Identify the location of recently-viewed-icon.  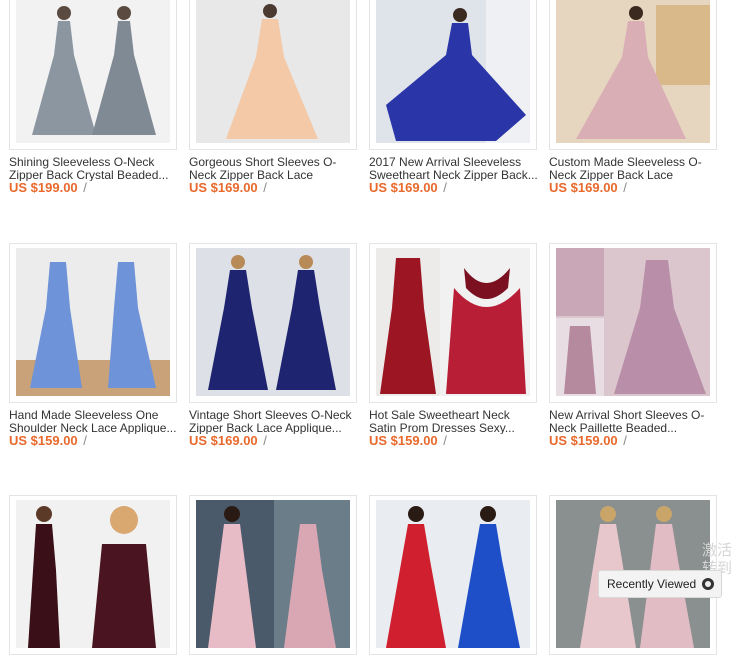
(708, 584).